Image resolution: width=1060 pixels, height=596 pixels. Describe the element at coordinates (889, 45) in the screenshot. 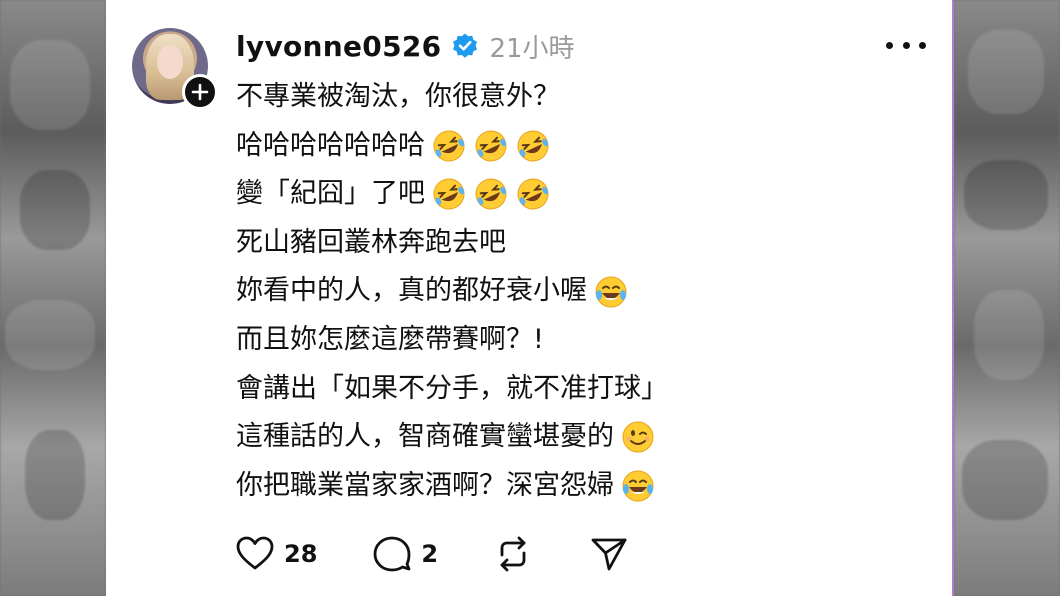

I see `more-options-icon` at that location.